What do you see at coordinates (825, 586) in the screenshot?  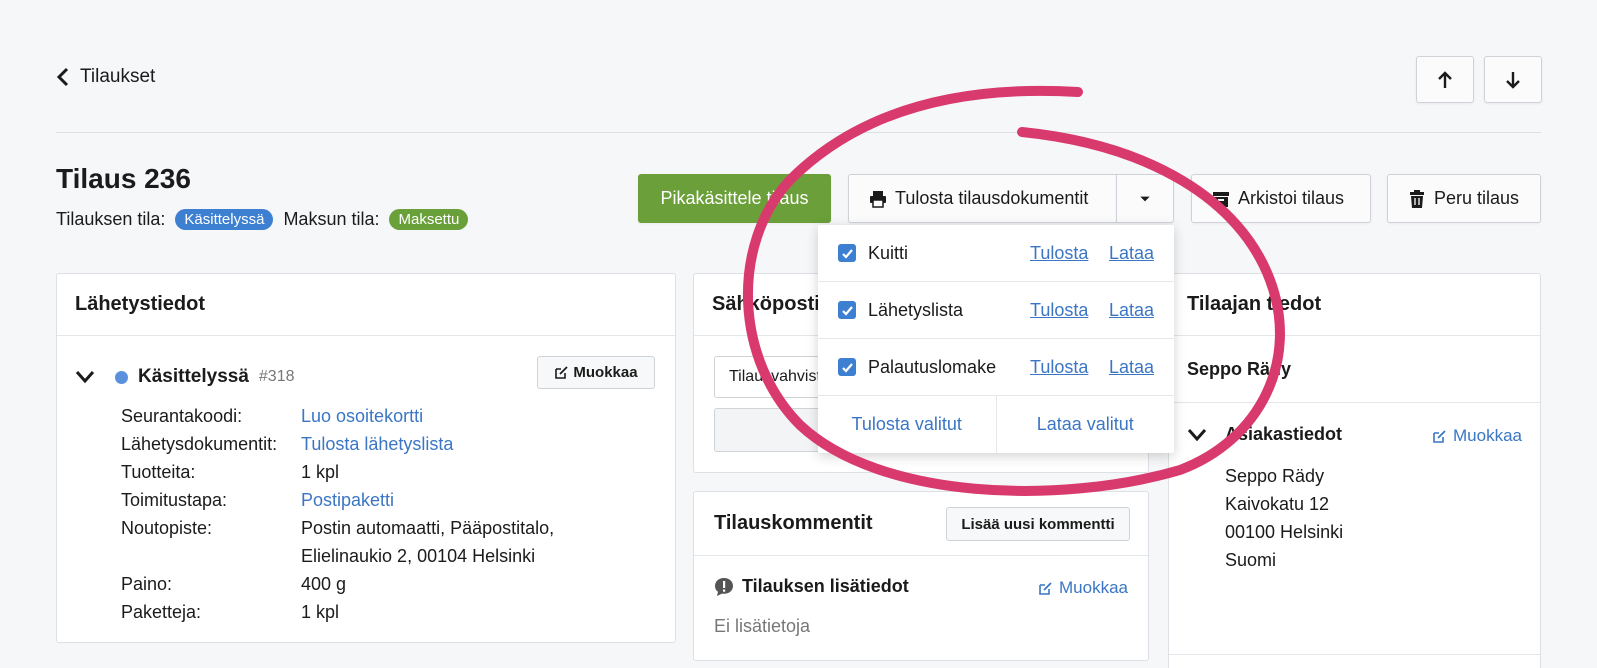 I see `order-info-title: Tilauksen lisätiedot` at bounding box center [825, 586].